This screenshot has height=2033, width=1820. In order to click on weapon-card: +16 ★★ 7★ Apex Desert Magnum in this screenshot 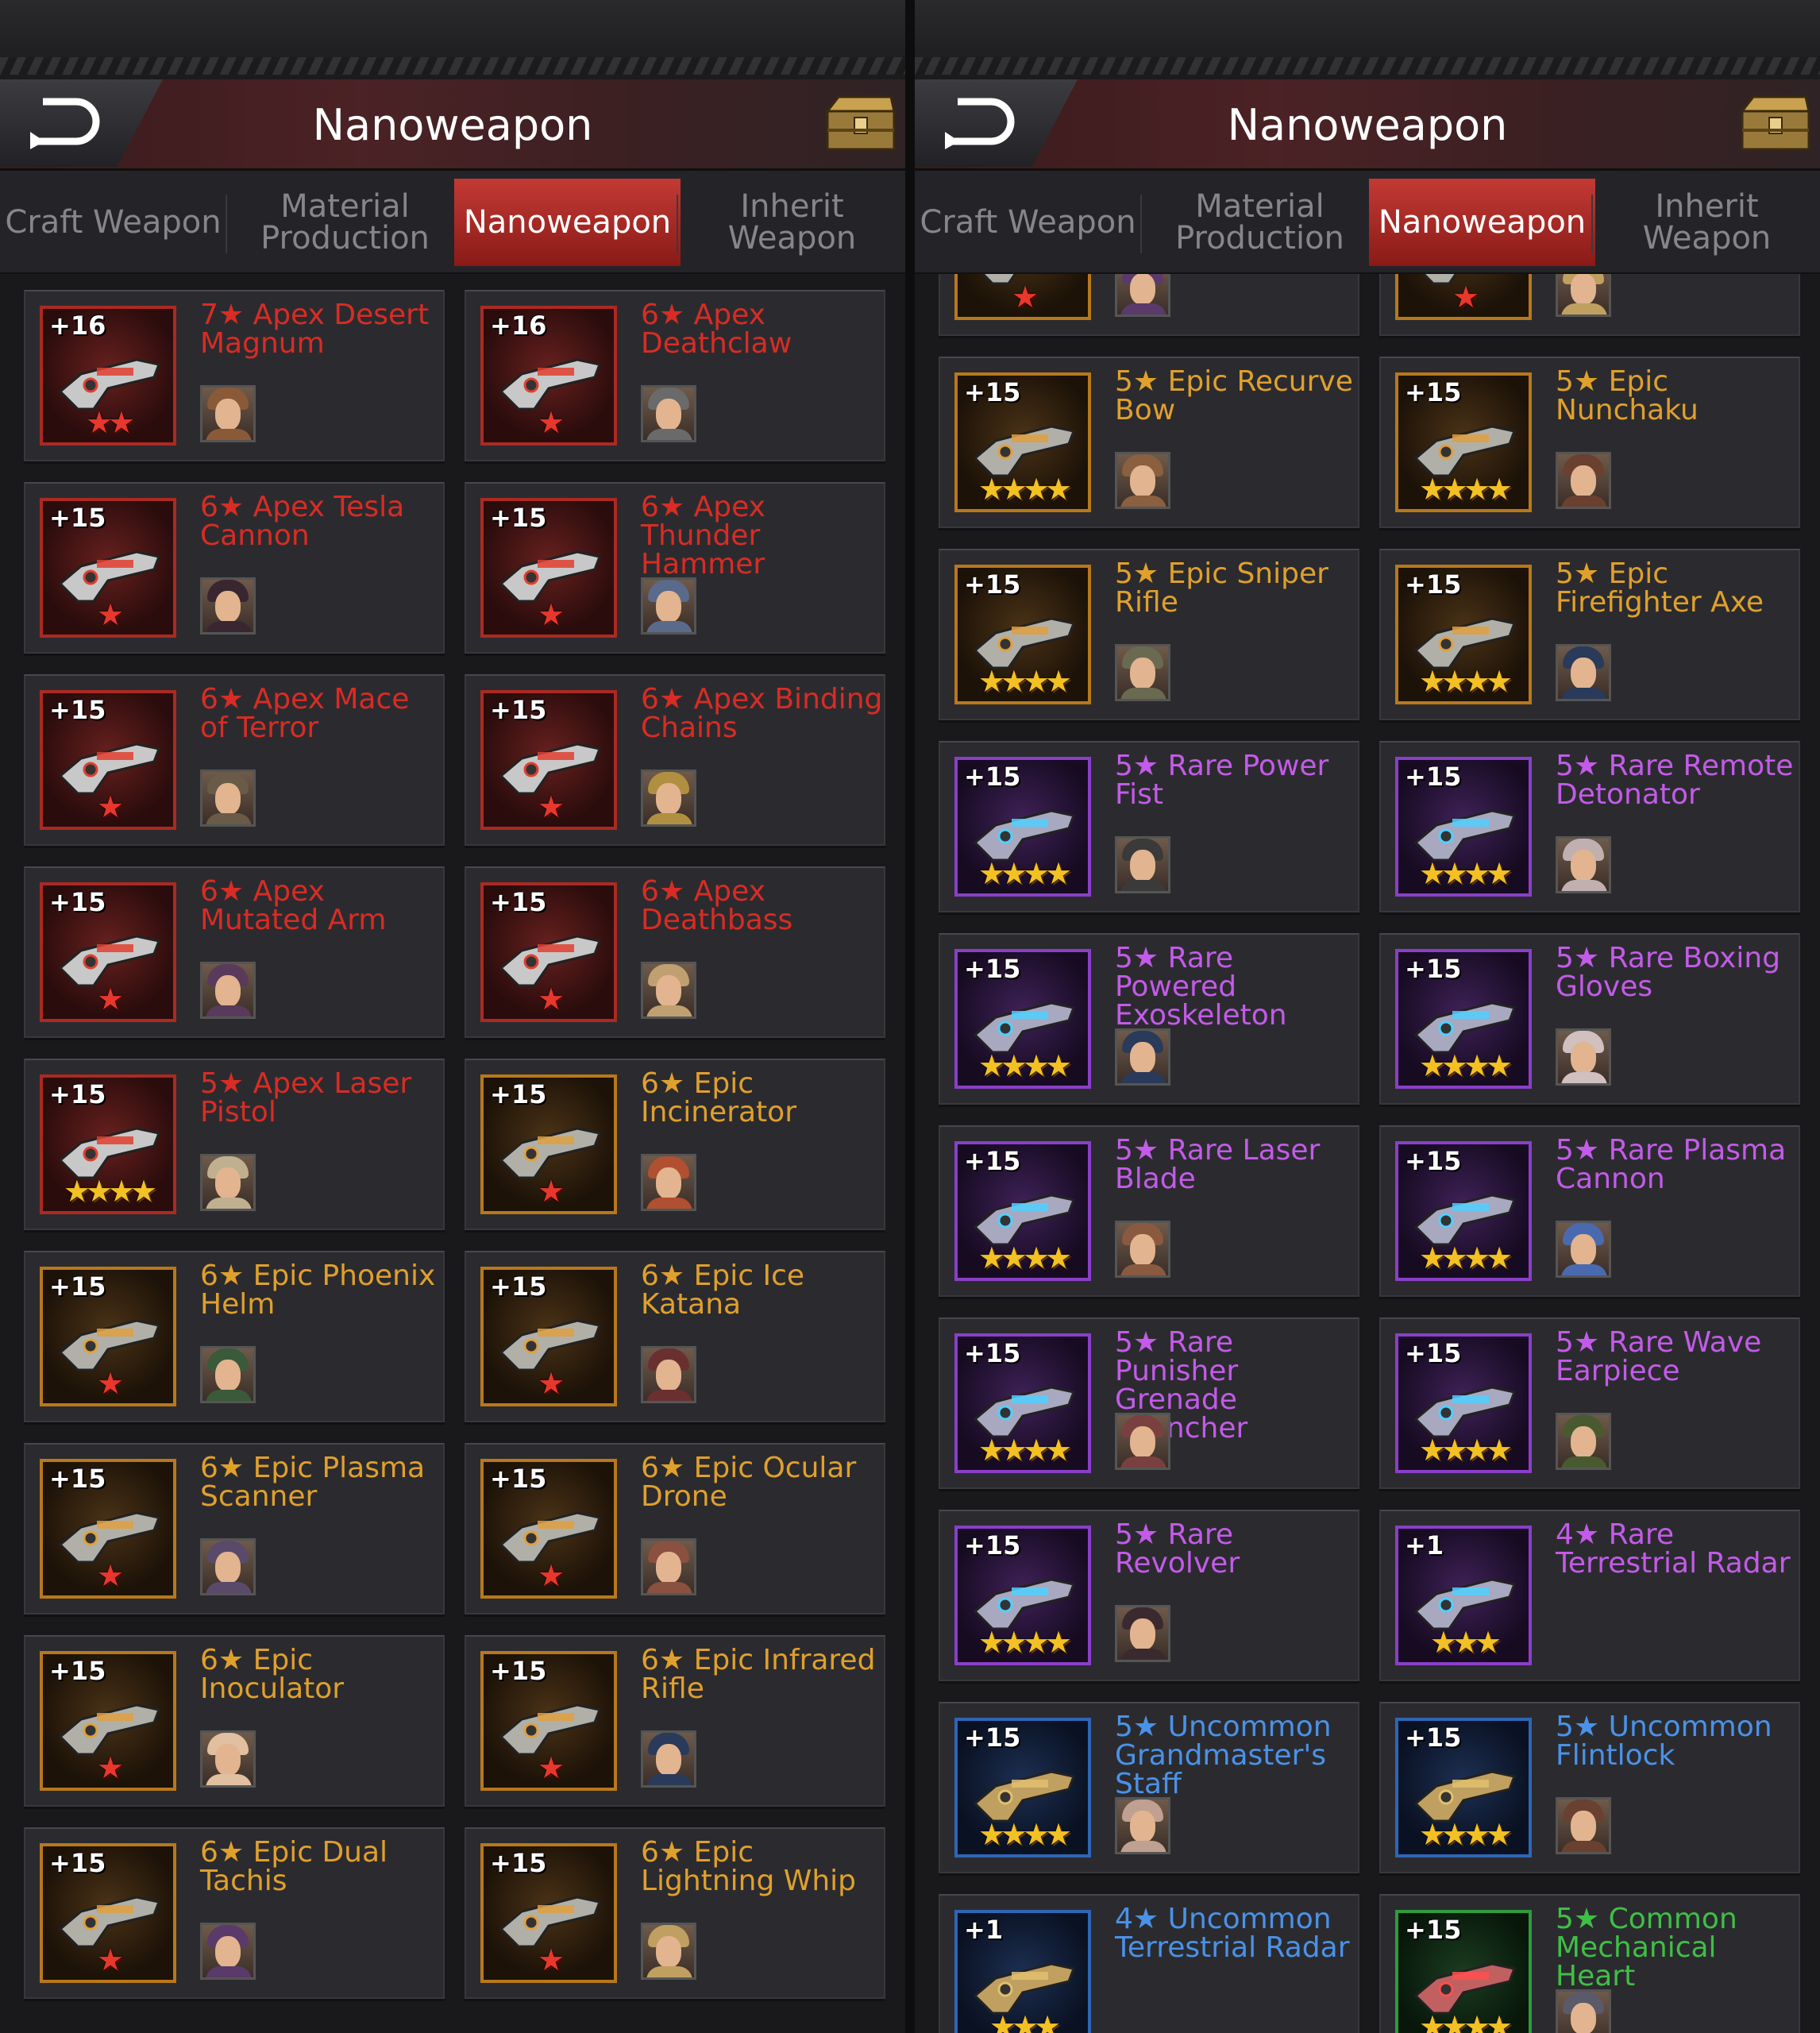, I will do `click(234, 376)`.